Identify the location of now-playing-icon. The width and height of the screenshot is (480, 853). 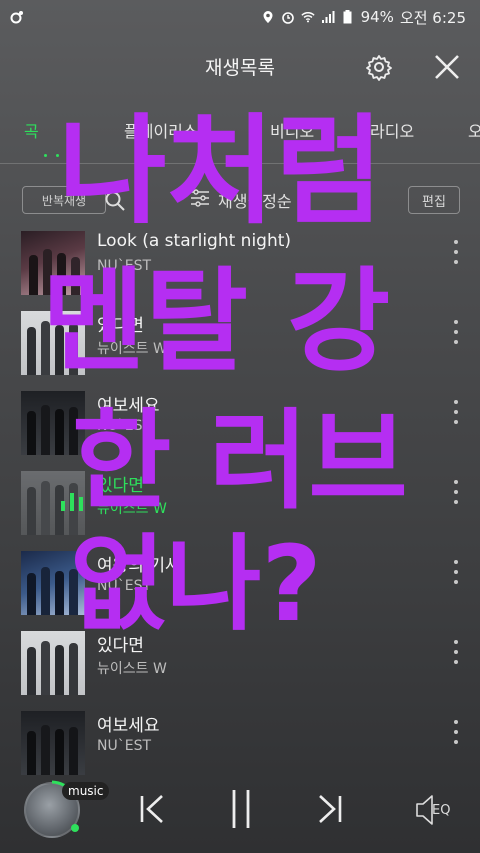
(72, 502).